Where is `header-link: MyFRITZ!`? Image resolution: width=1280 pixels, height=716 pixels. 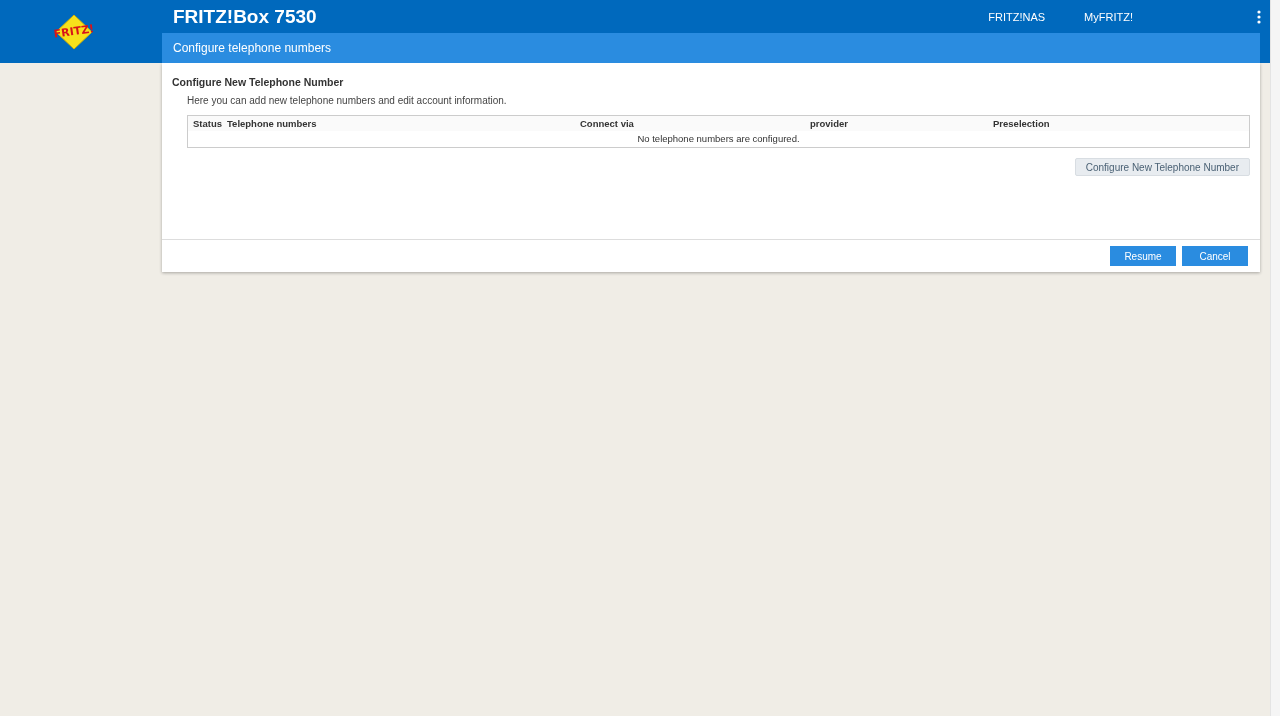
header-link: MyFRITZ! is located at coordinates (1108, 16).